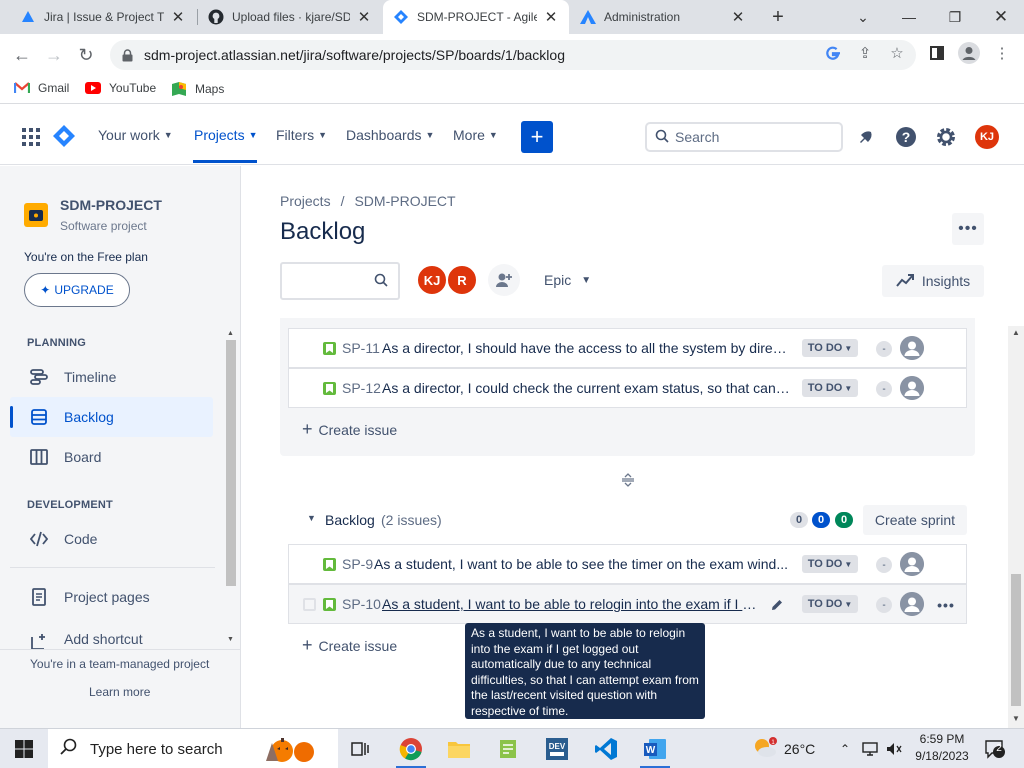  What do you see at coordinates (1002, 53) in the screenshot?
I see `browser-menu-icon: ⋮` at bounding box center [1002, 53].